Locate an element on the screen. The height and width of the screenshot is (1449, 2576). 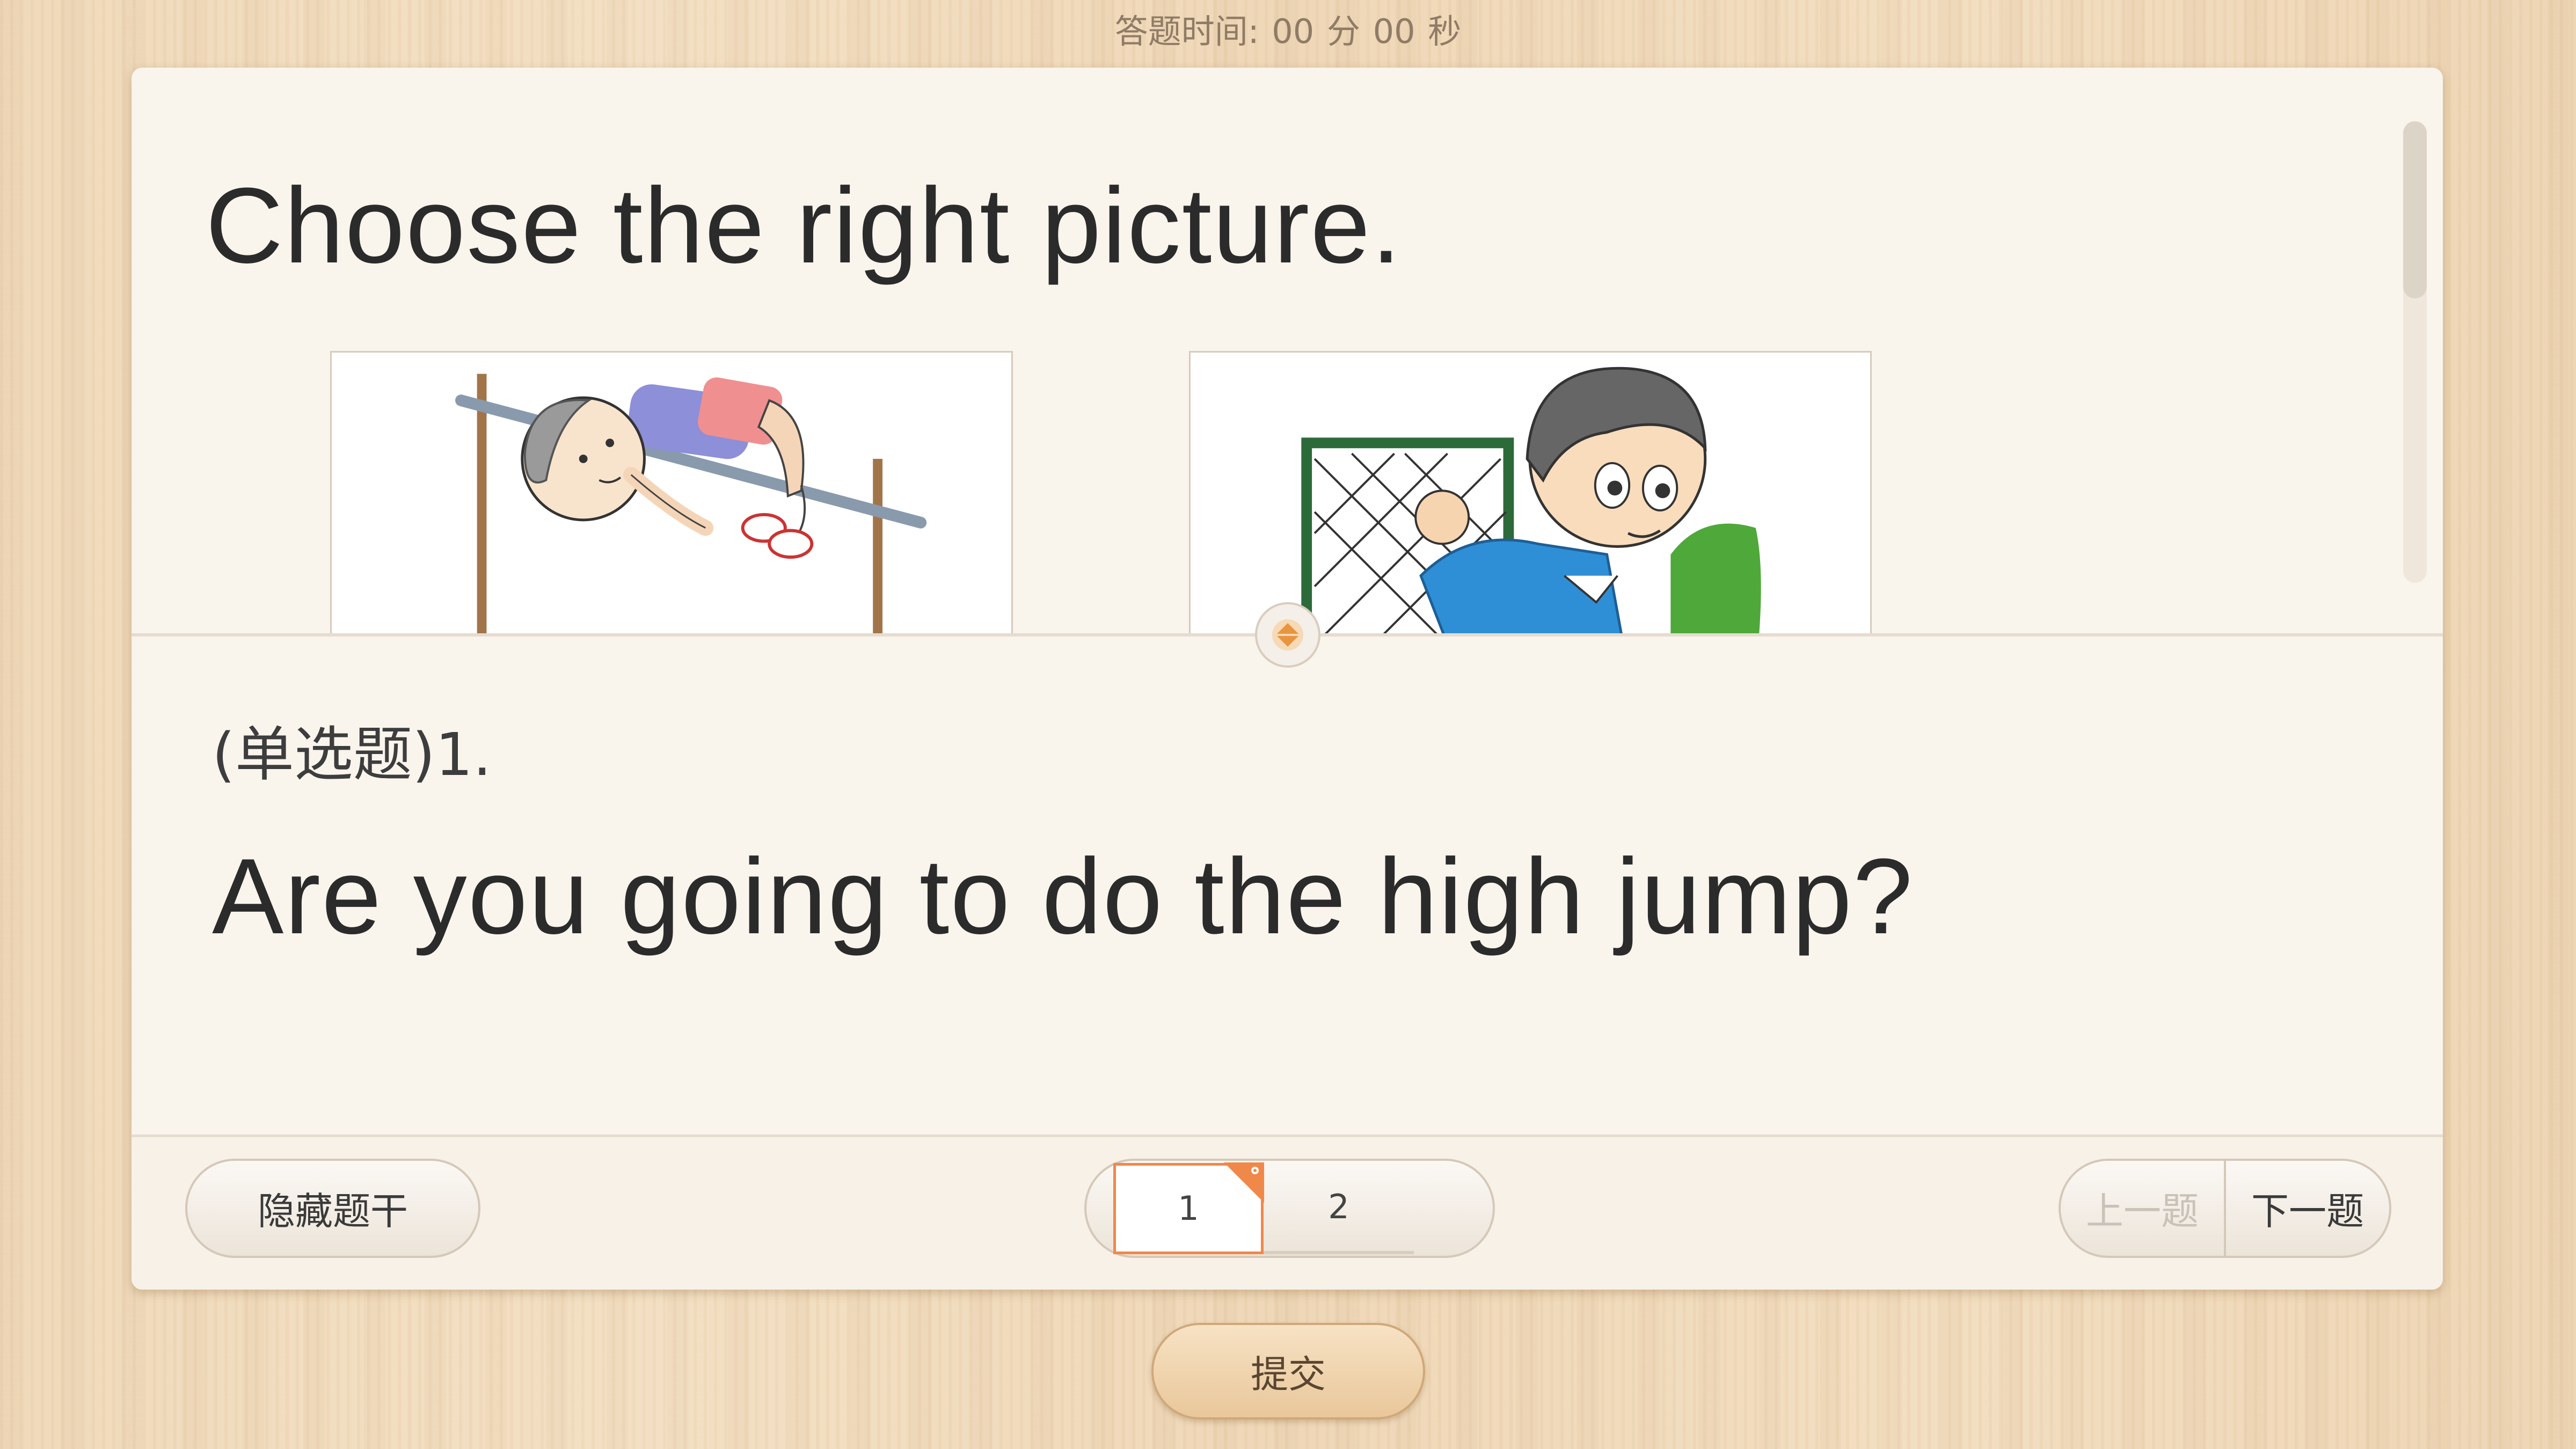
question-text: Are you going to do the high jump? is located at coordinates (1063, 896).